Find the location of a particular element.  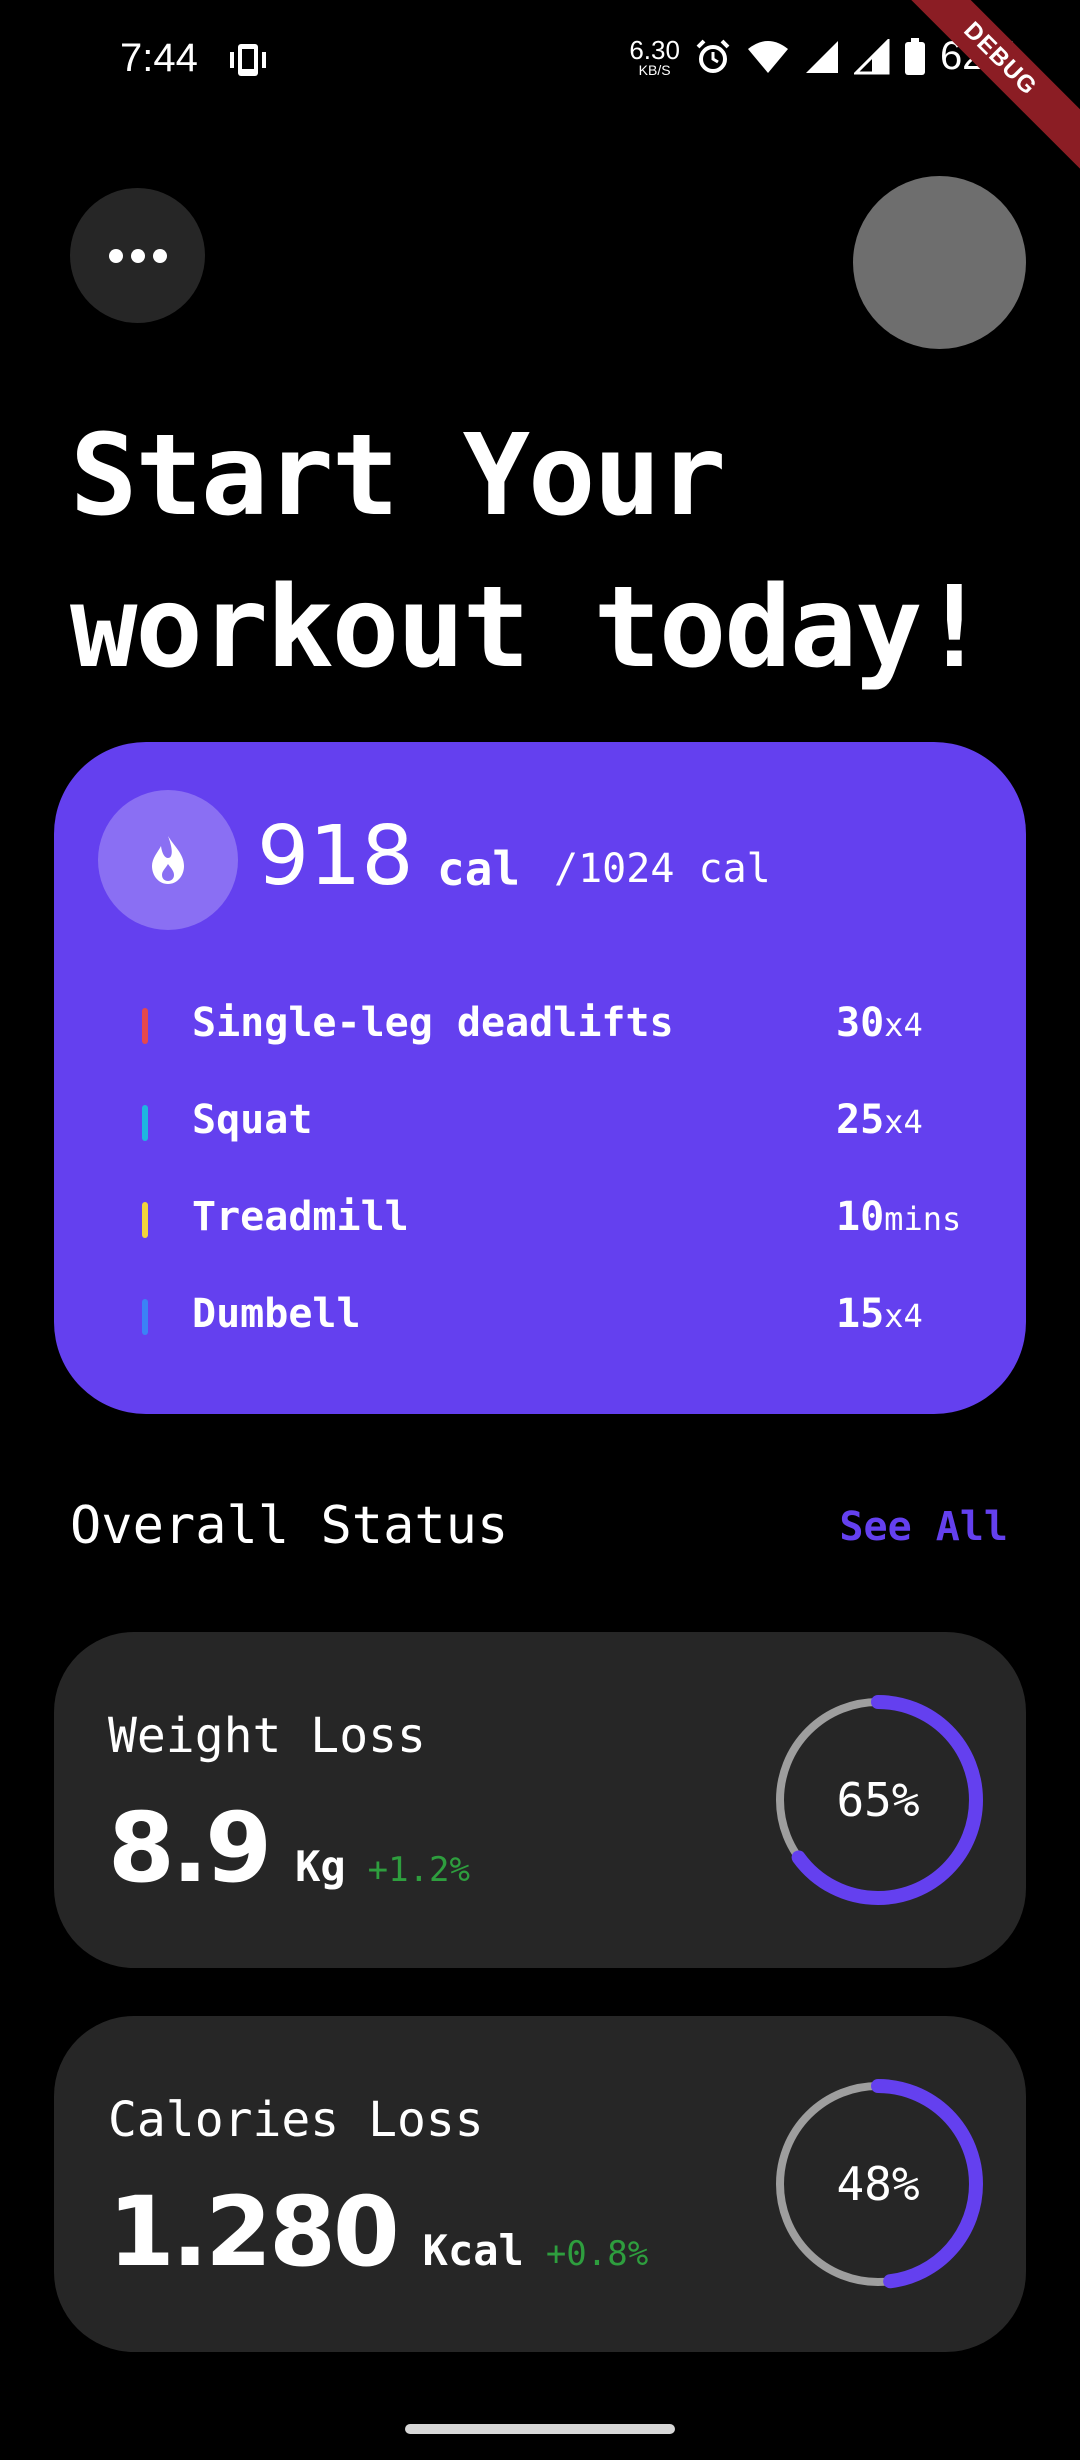

status-time: 7:44 is located at coordinates (159, 58).